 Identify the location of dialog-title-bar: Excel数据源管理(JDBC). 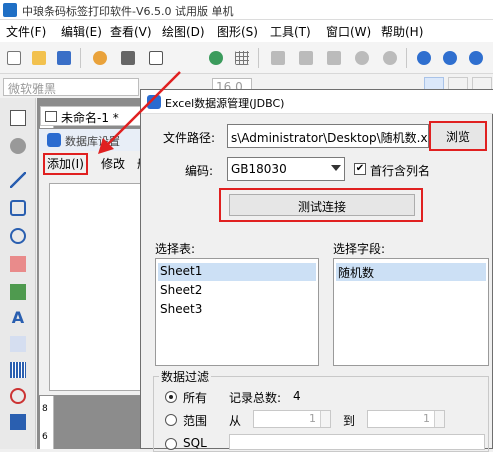
(317, 102).